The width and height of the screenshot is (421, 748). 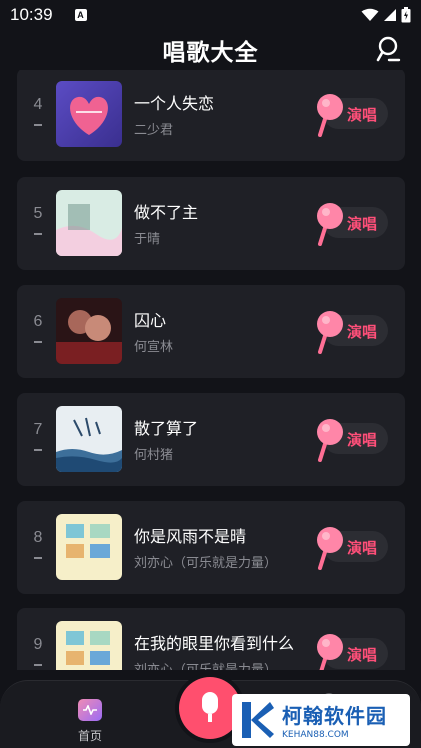 What do you see at coordinates (80, 15) in the screenshot?
I see `notification-icon: A` at bounding box center [80, 15].